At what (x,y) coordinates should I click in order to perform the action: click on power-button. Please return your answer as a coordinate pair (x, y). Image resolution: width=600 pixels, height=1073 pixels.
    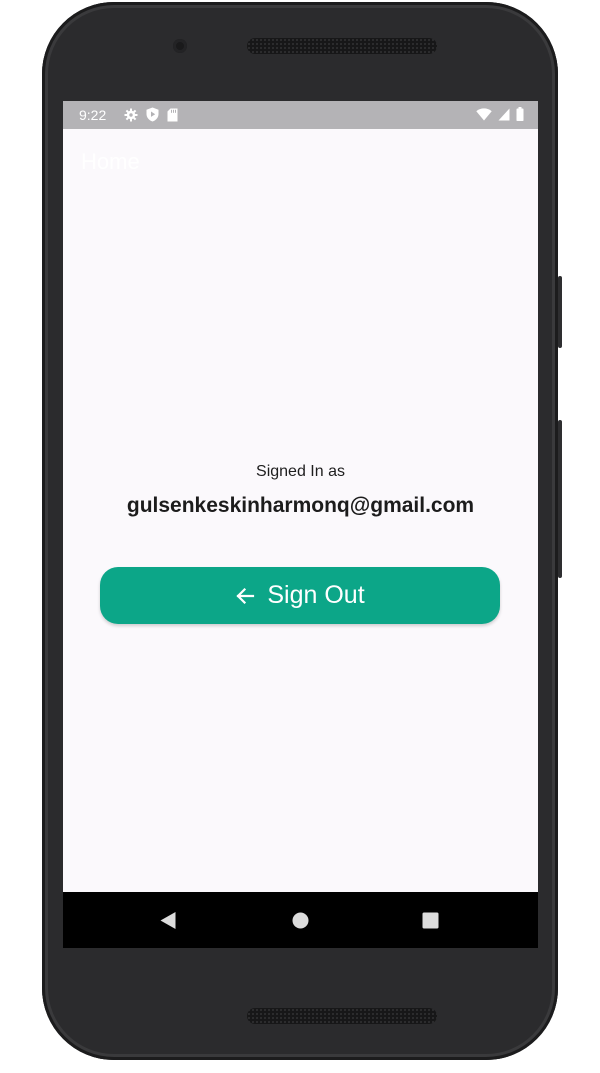
    Looking at the image, I should click on (560, 312).